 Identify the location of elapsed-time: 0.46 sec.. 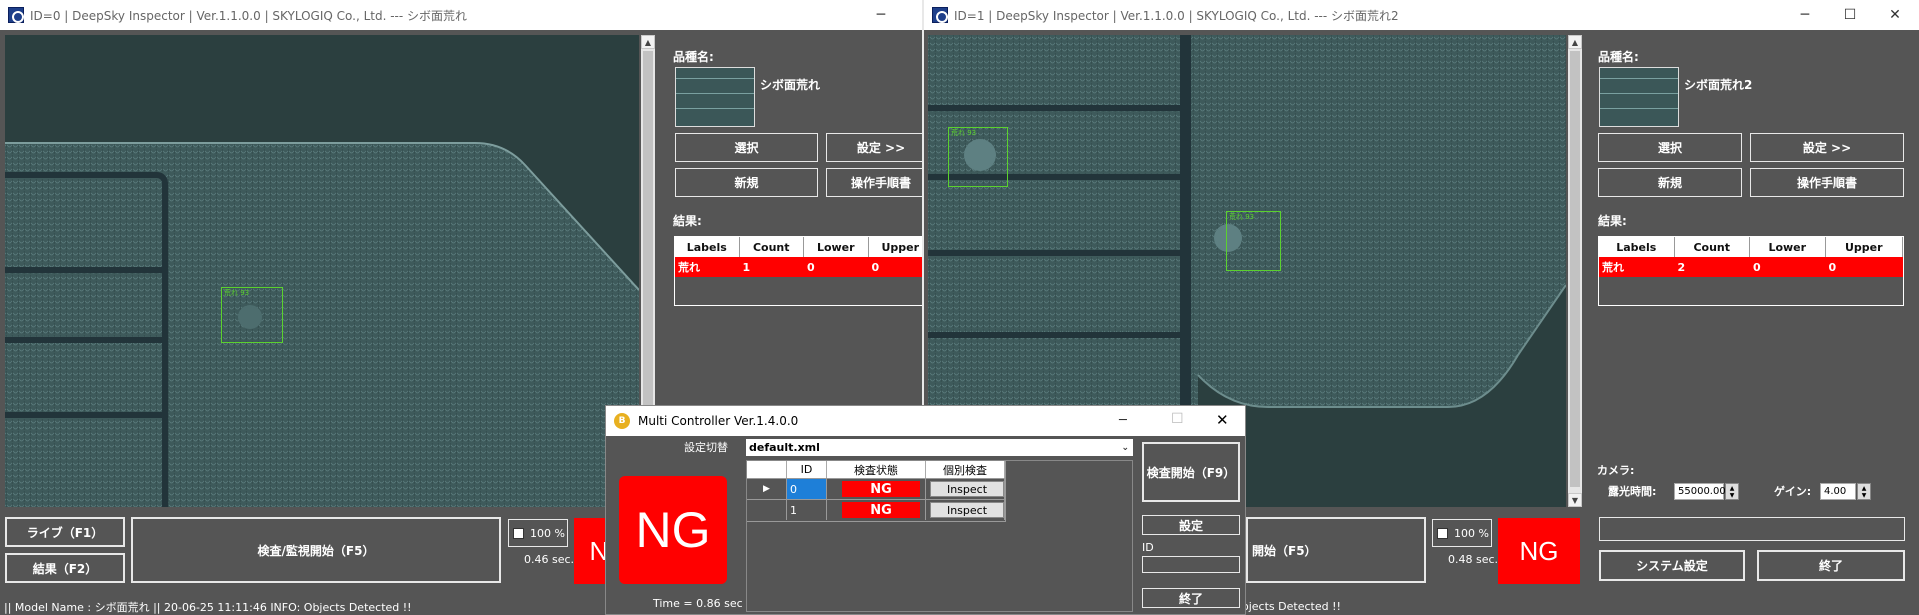
(549, 559).